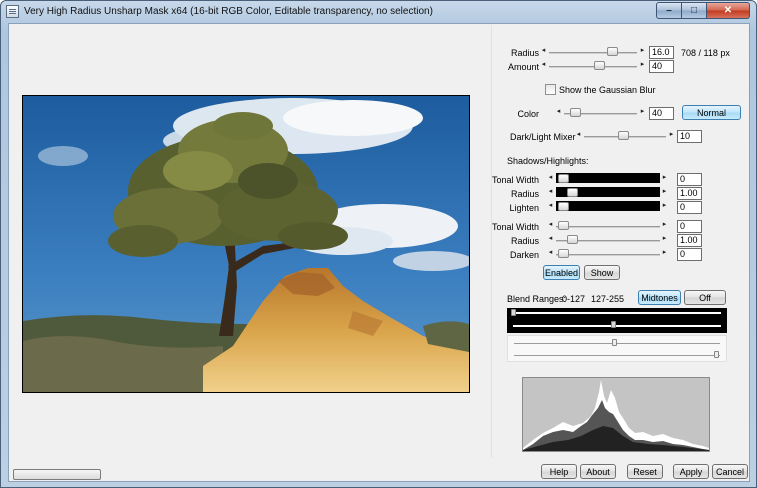  Describe the element at coordinates (598, 471) in the screenshot. I see `about-button: About` at that location.